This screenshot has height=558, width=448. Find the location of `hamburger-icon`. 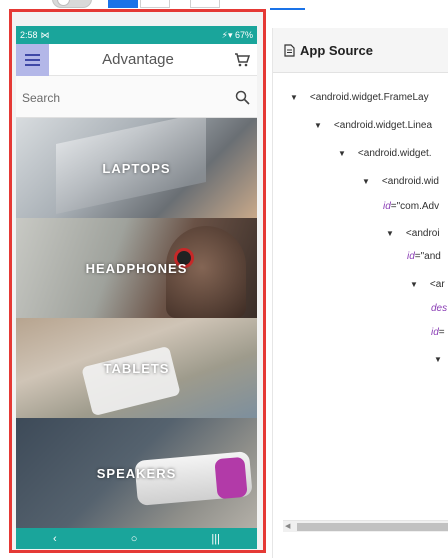

hamburger-icon is located at coordinates (32, 54).